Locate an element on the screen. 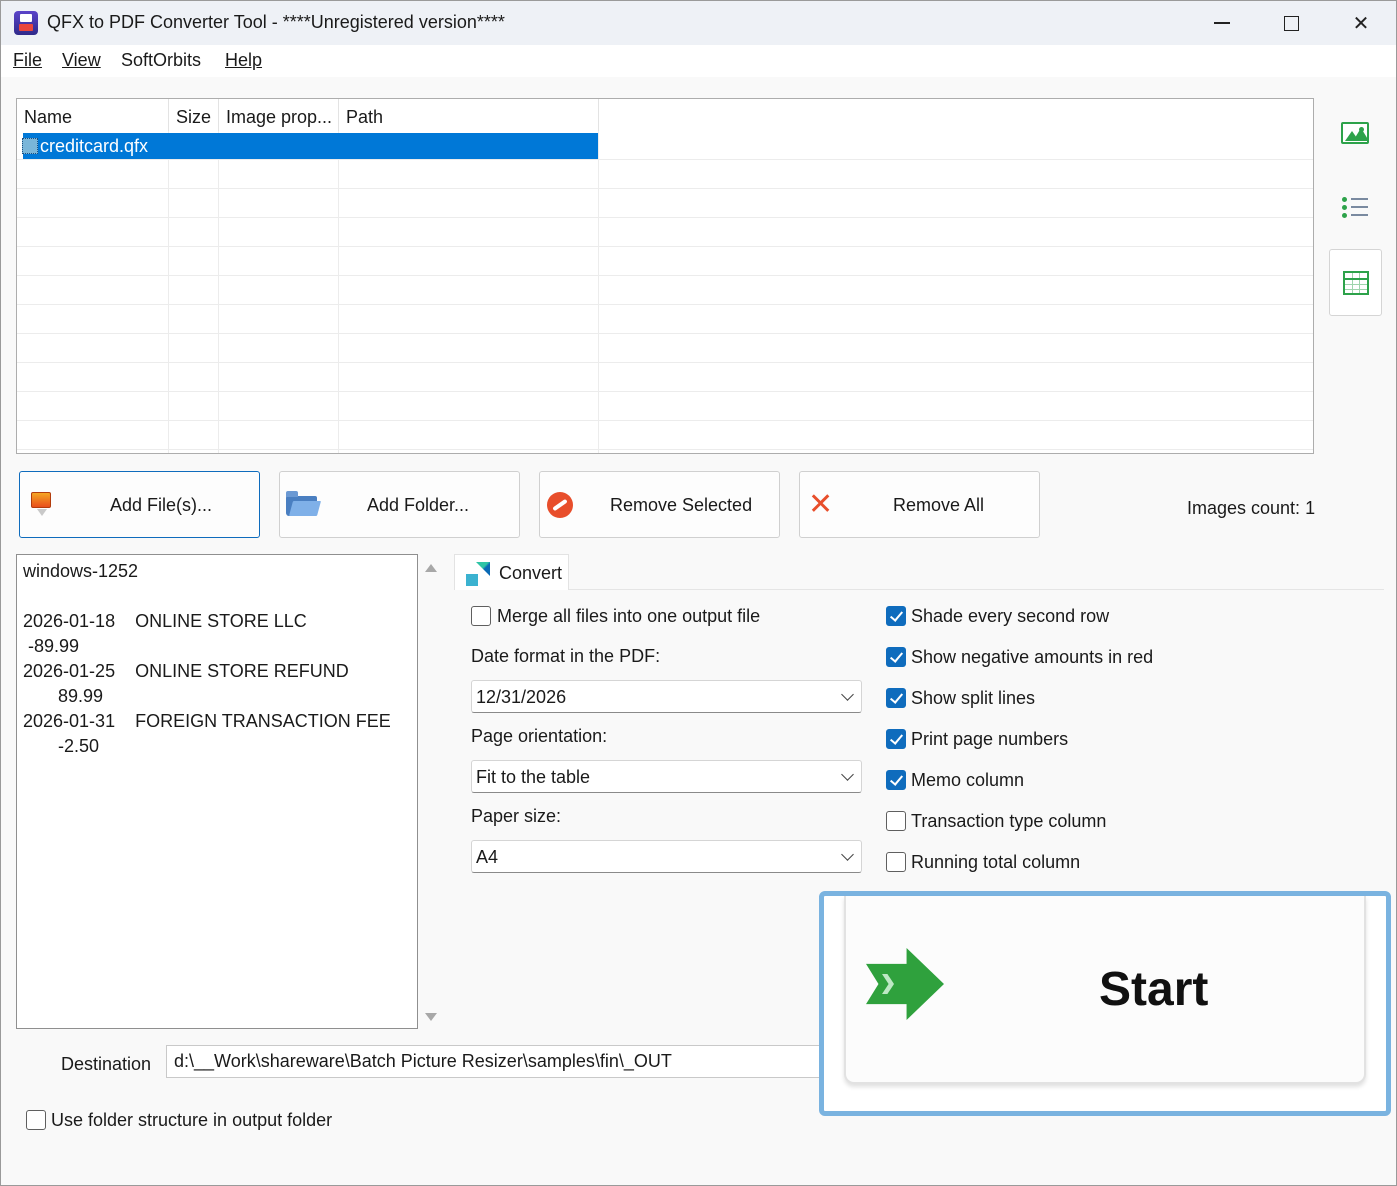  tab-strip-divider is located at coordinates (919, 589).